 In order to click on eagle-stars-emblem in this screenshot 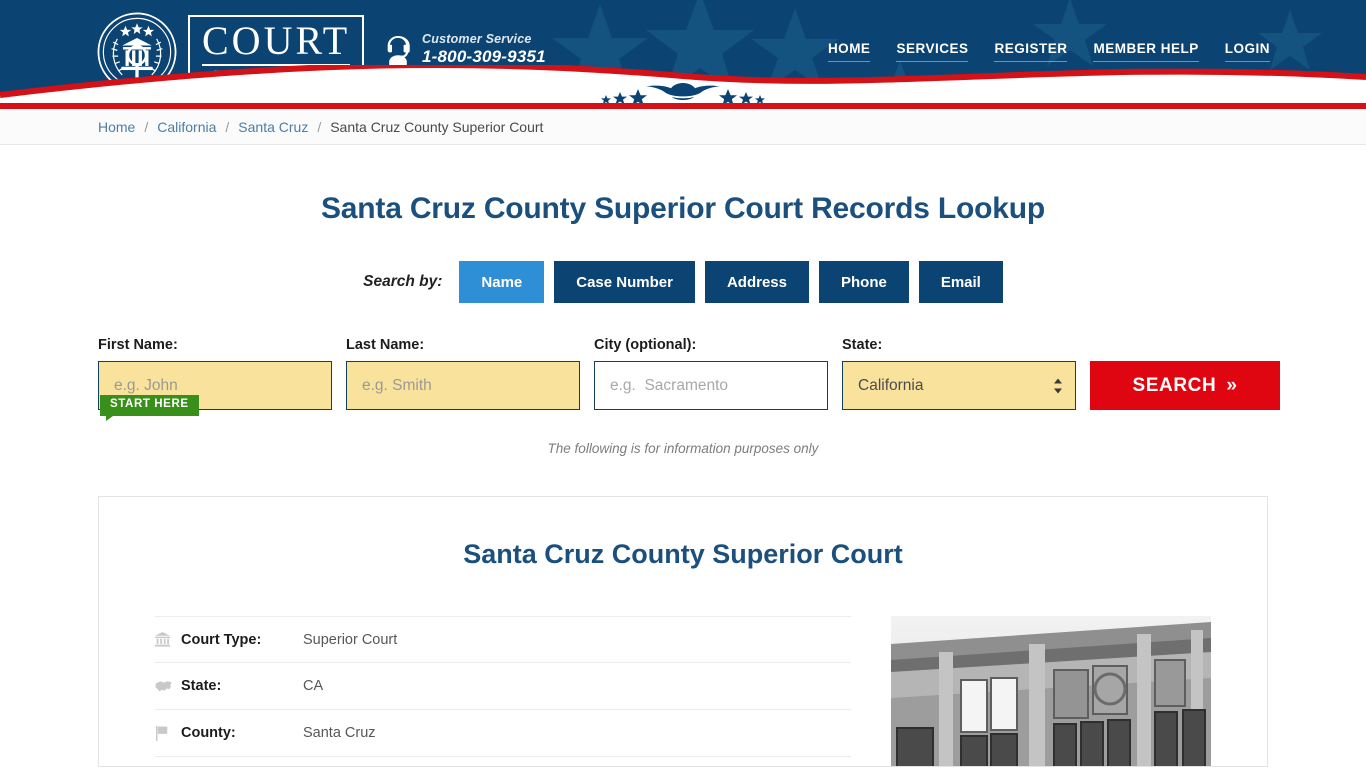, I will do `click(683, 93)`.